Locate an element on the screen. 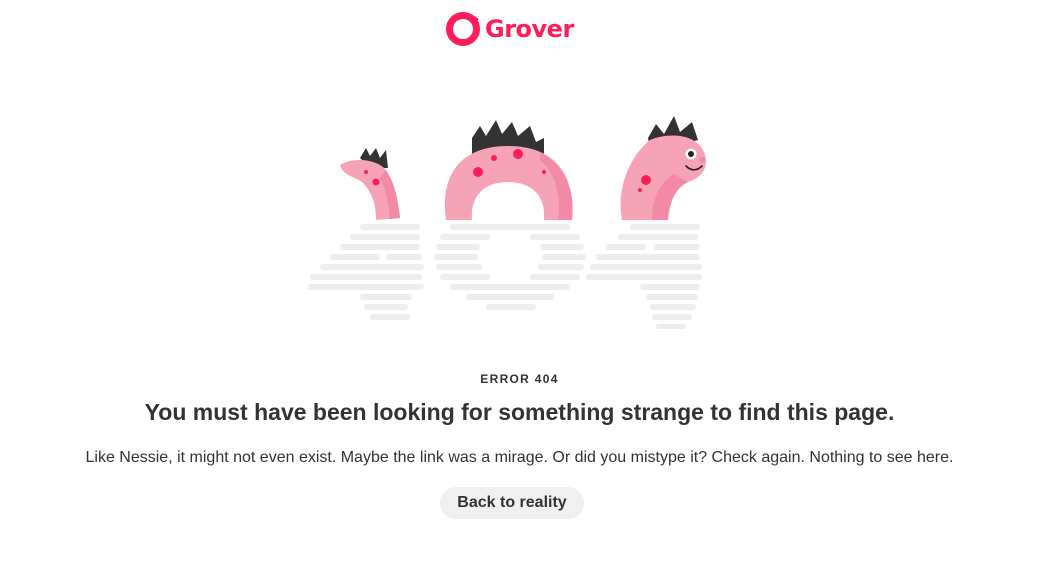 The width and height of the screenshot is (1039, 583). nessie-404-illustration is located at coordinates (507, 222).